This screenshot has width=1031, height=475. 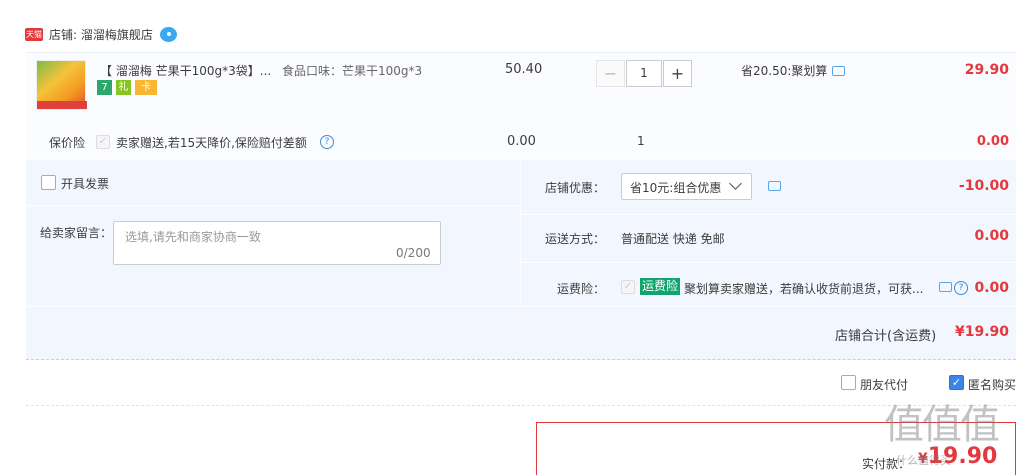 What do you see at coordinates (675, 187) in the screenshot?
I see `store-discount-value: 省10元:组合优惠` at bounding box center [675, 187].